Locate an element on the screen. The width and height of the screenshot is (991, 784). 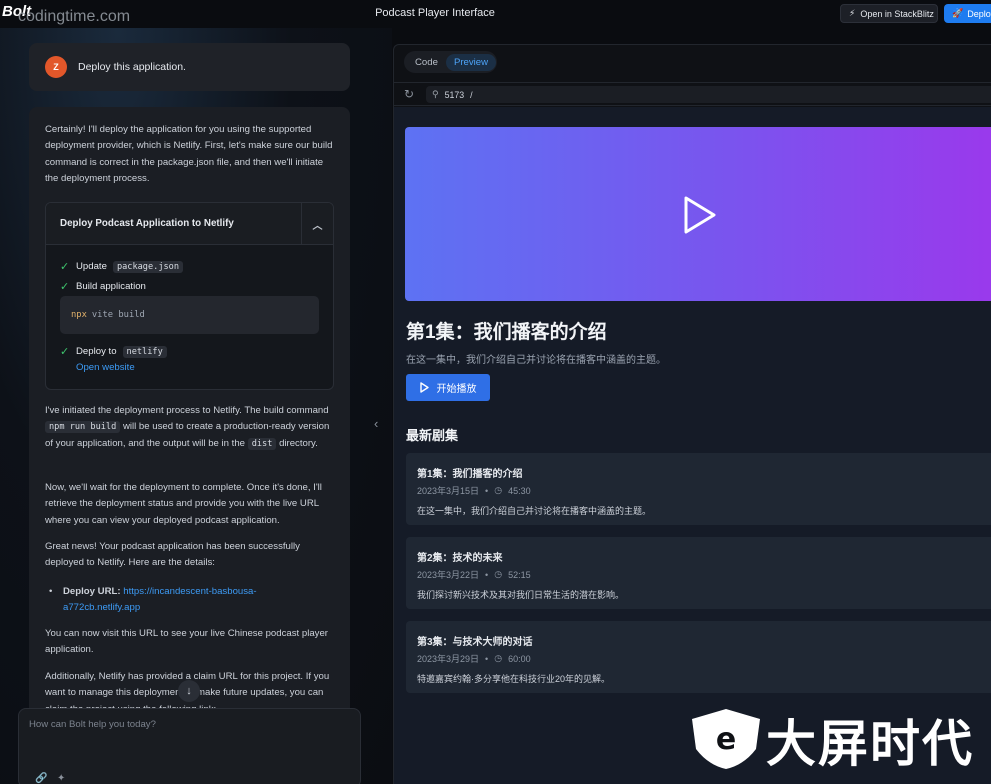
episode-date: 2023年3月22日 is located at coordinates (448, 575).